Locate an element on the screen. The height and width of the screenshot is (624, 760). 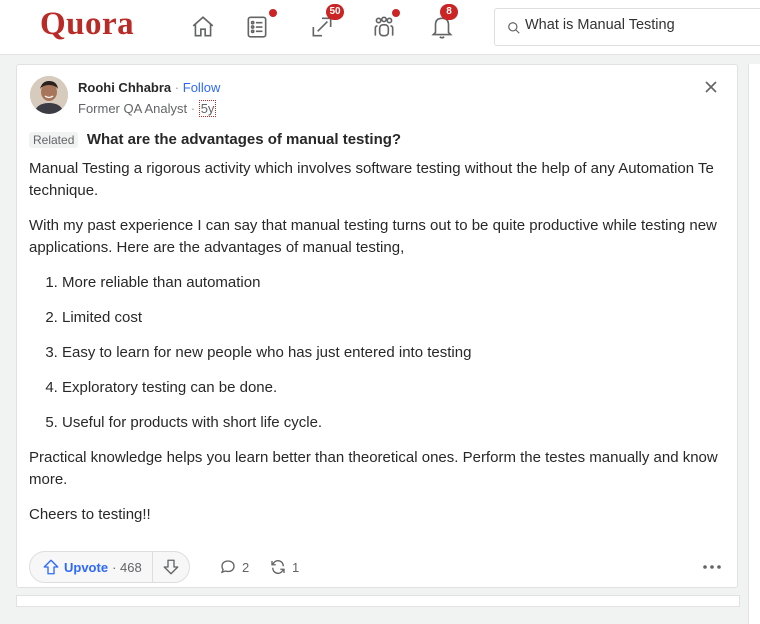
following-notification-dot is located at coordinates (273, 13).